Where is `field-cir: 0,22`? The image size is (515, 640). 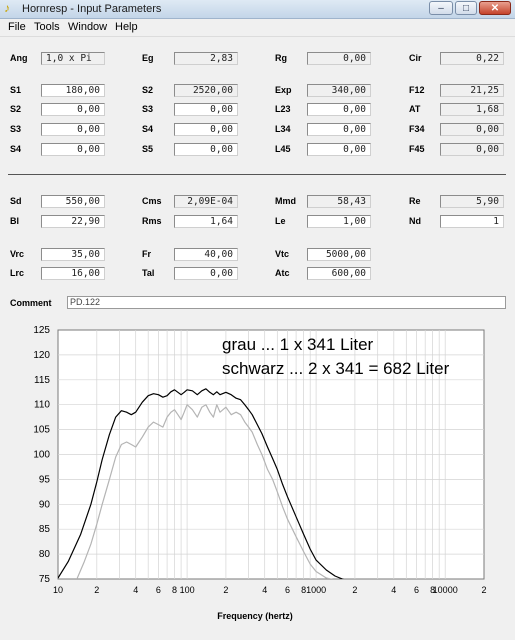 field-cir: 0,22 is located at coordinates (472, 58).